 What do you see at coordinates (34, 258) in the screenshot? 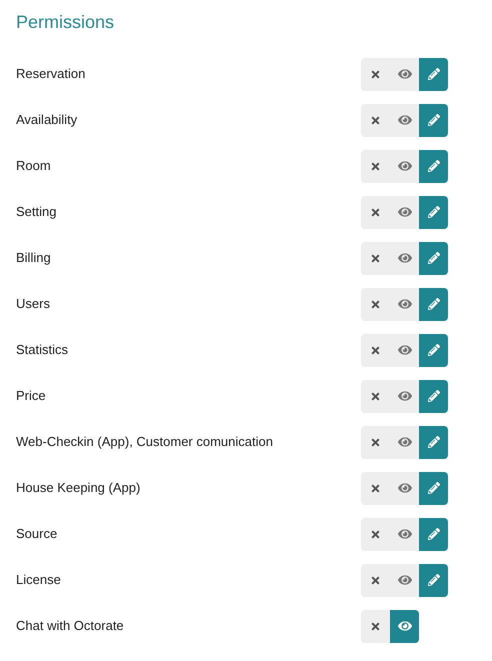
I see `permission-label: Billing` at bounding box center [34, 258].